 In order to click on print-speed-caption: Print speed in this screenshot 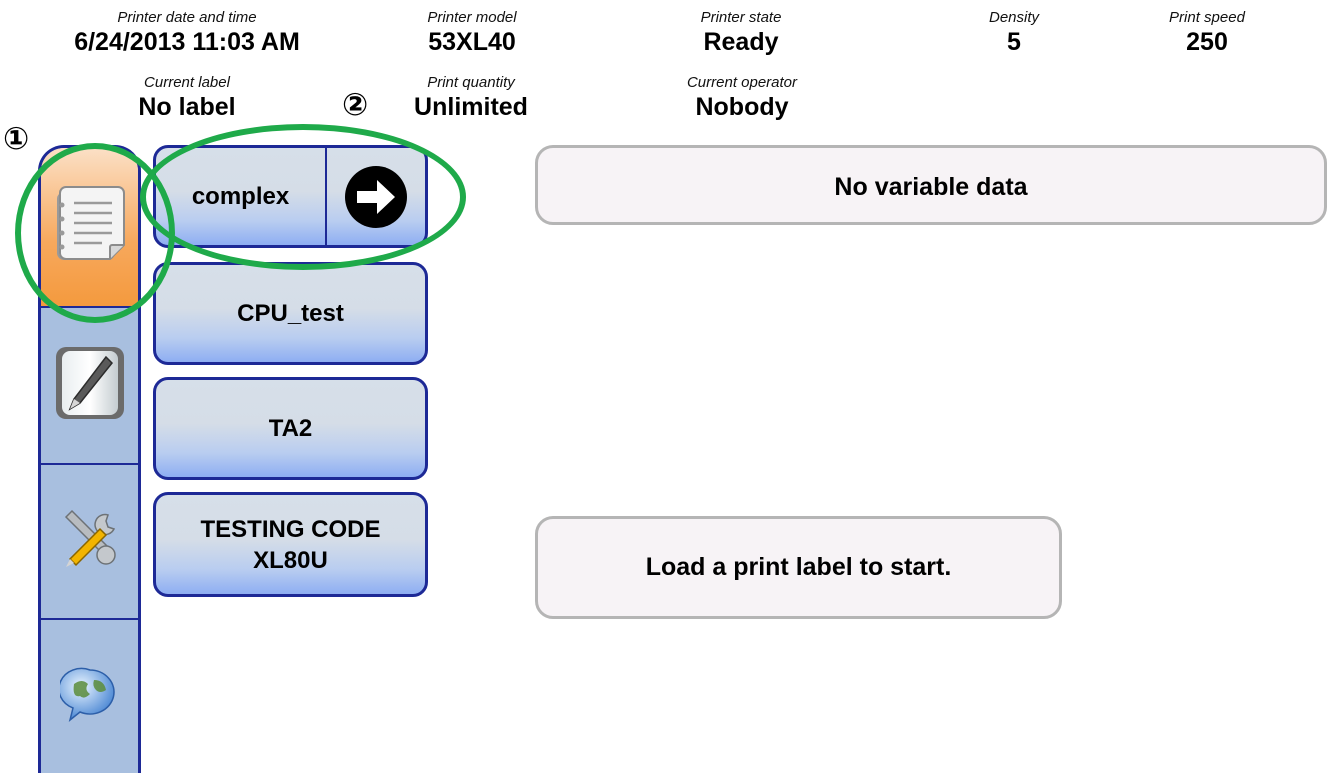, I will do `click(1207, 17)`.